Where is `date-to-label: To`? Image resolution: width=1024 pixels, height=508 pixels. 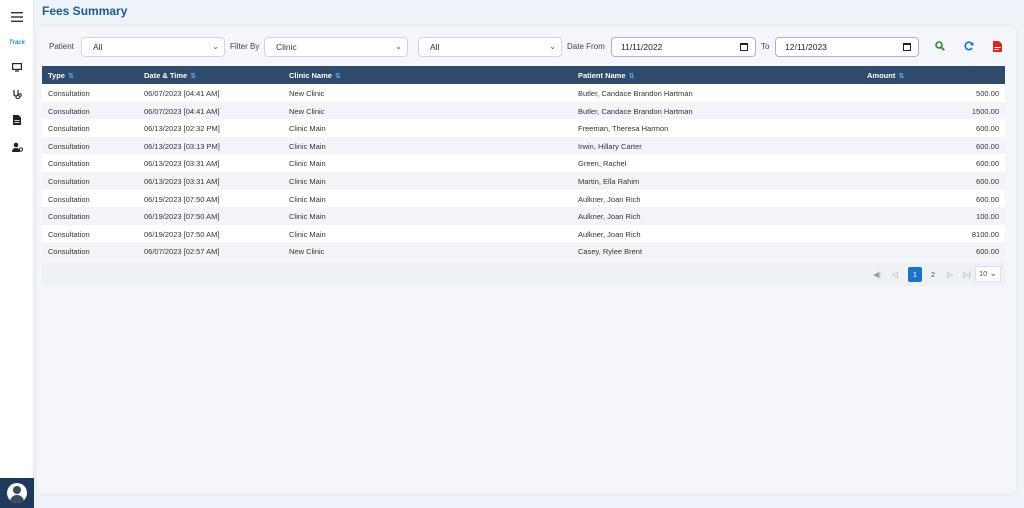
date-to-label: To is located at coordinates (765, 46).